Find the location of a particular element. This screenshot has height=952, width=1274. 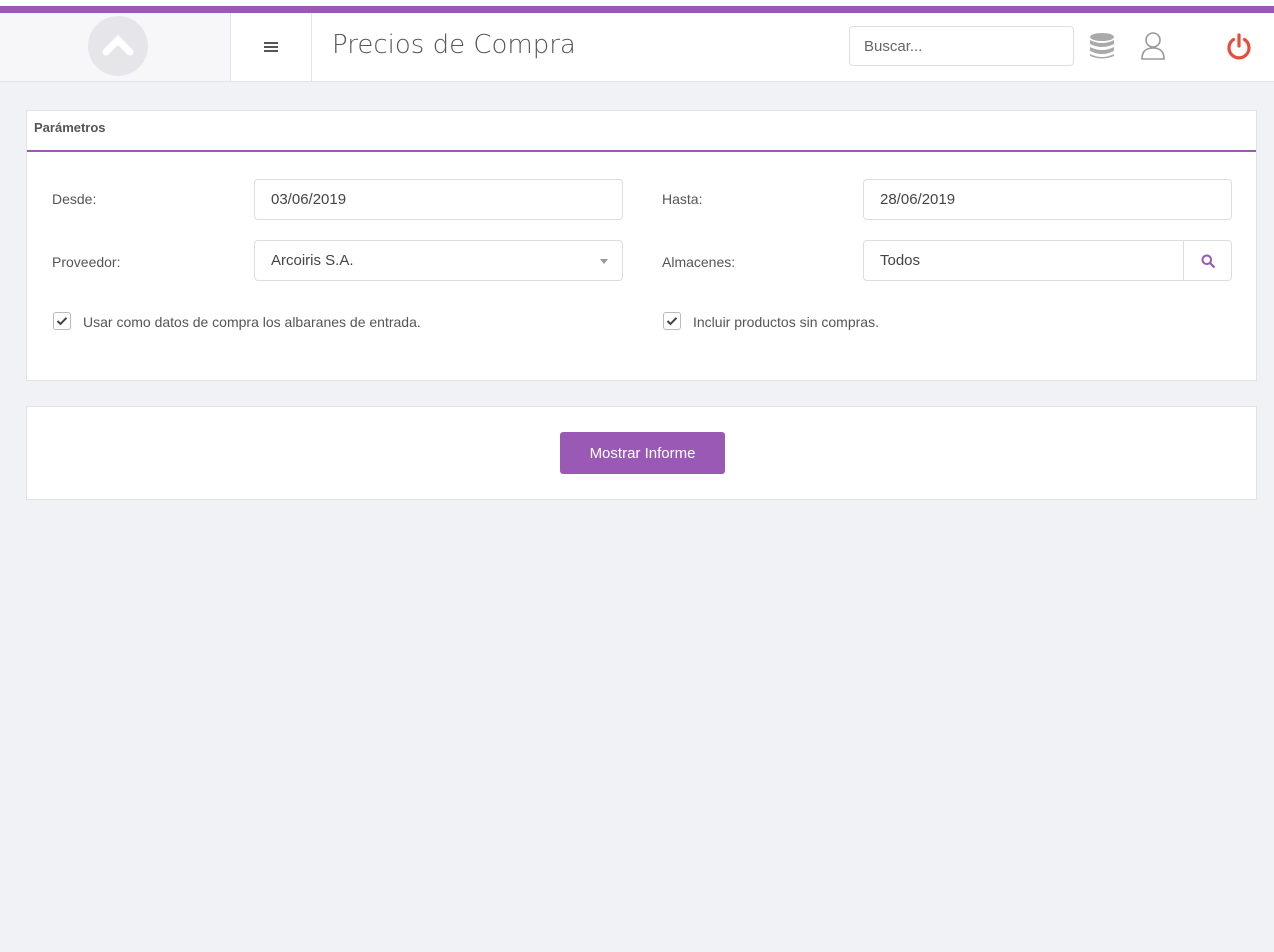

user-button is located at coordinates (1153, 46).